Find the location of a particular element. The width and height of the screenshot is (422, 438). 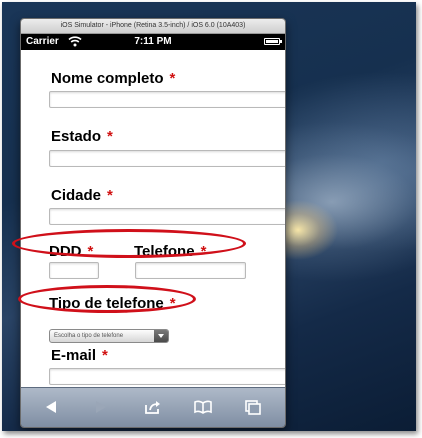

nome-input is located at coordinates (167, 99).